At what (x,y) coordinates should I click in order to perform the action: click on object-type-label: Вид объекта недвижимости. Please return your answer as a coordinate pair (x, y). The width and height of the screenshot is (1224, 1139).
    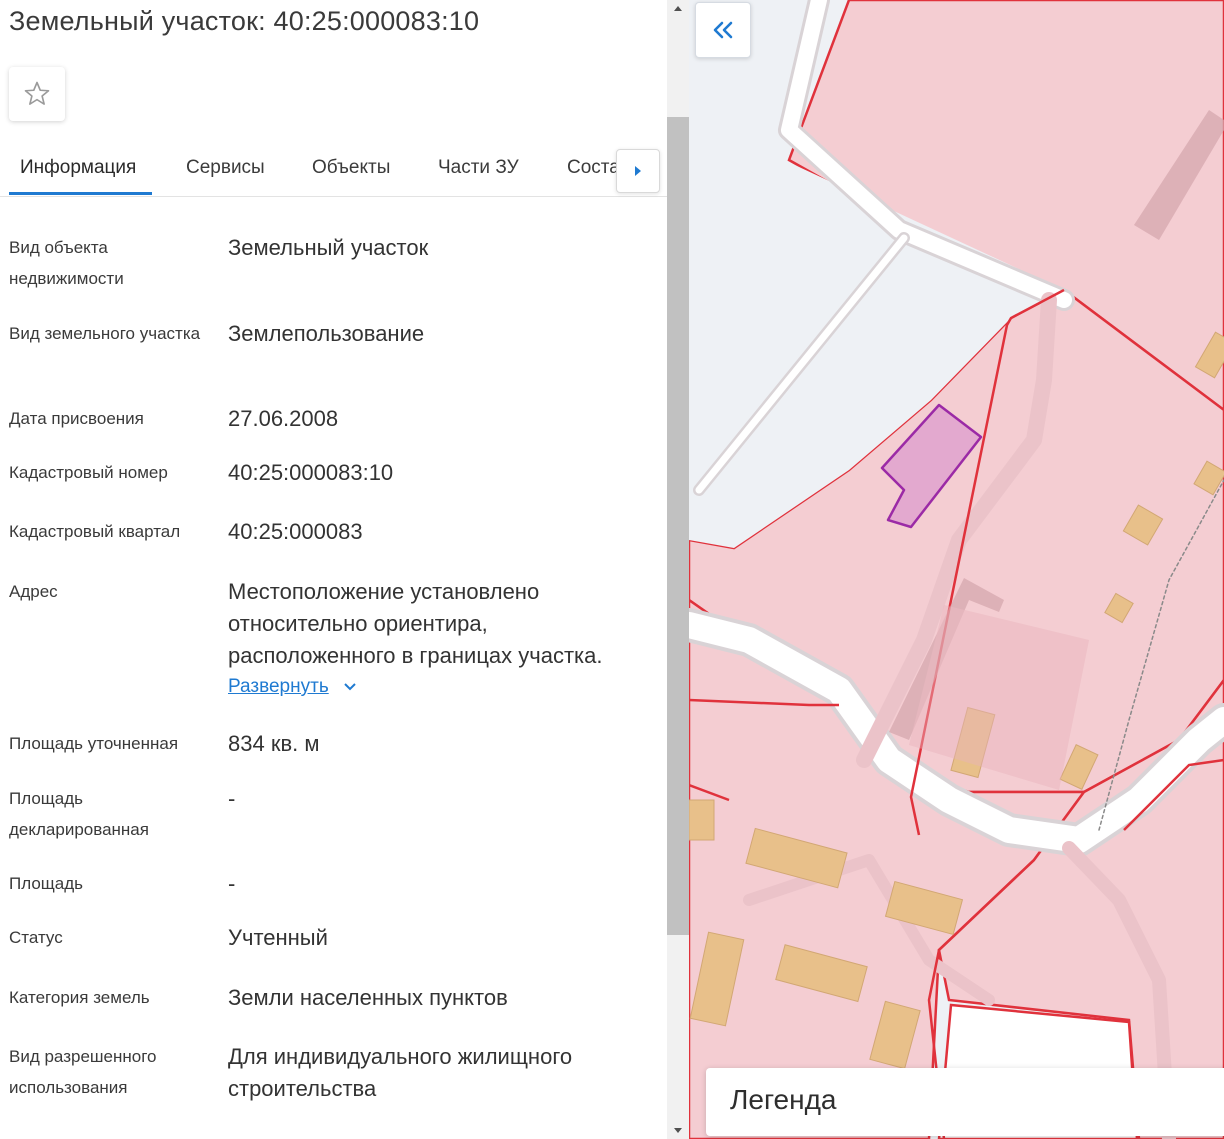
    Looking at the image, I should click on (66, 263).